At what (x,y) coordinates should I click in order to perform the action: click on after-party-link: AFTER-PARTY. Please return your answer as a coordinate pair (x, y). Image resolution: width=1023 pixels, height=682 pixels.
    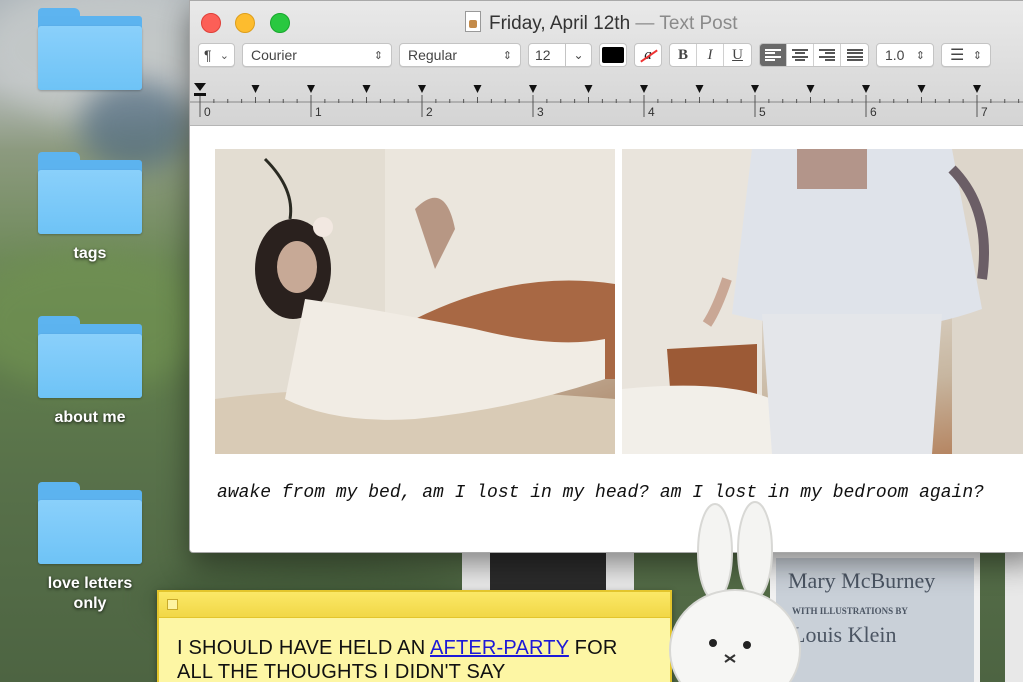
    Looking at the image, I should click on (499, 648).